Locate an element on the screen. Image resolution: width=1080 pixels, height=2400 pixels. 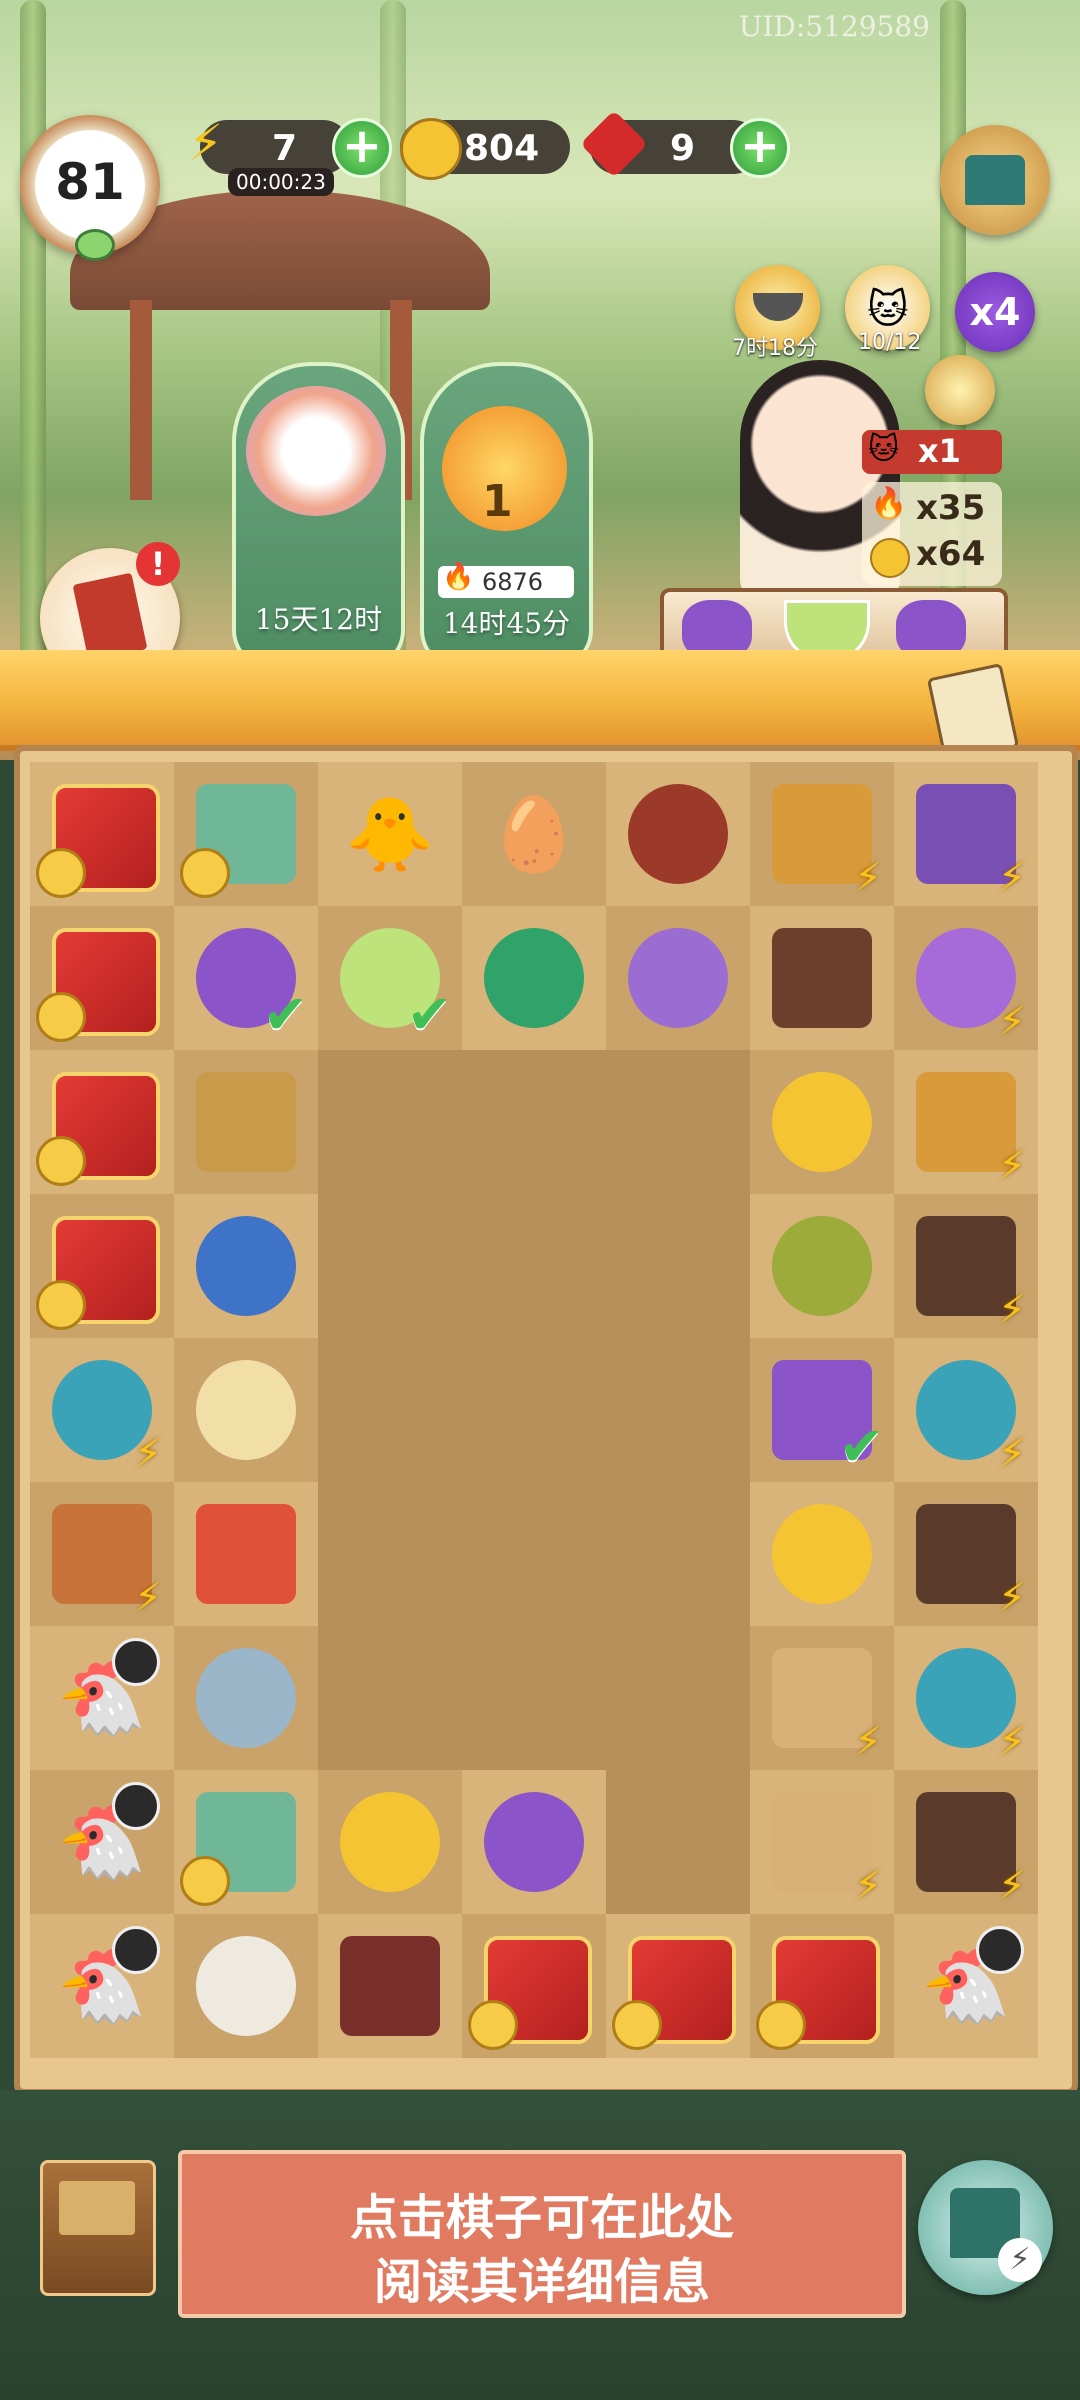
cocoon-icon is located at coordinates (246, 1986).